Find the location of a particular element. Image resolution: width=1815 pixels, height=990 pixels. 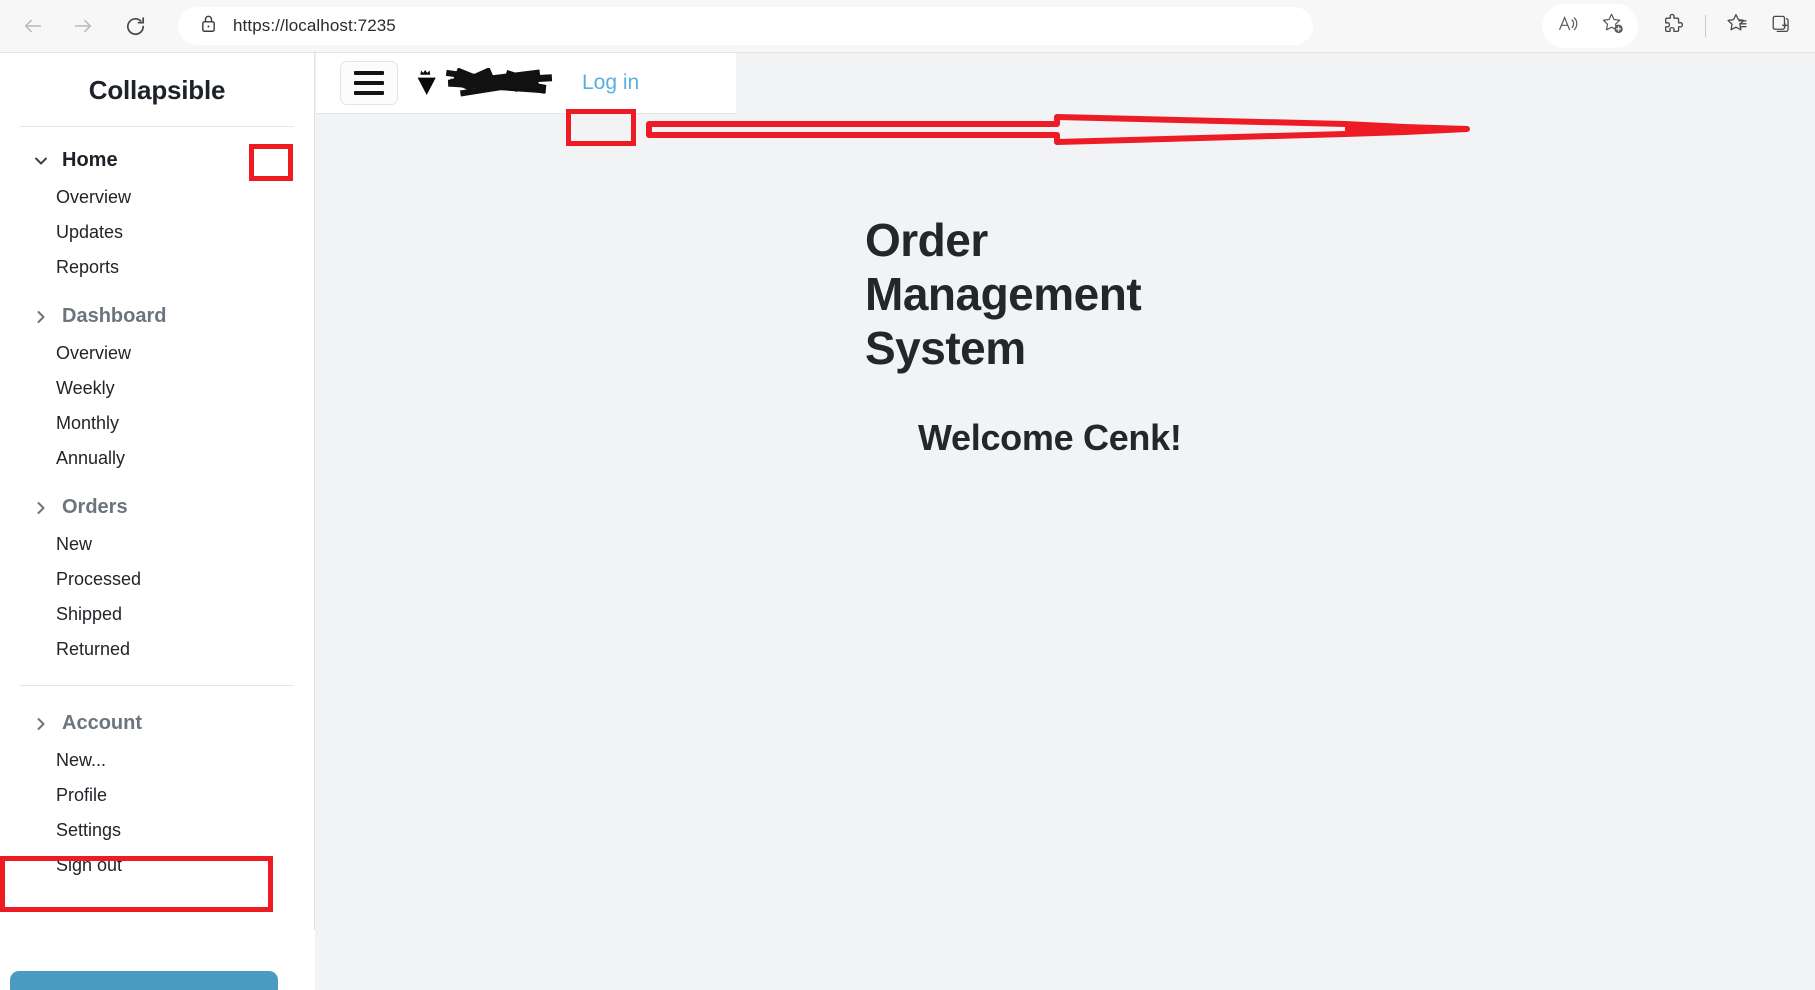

address-bar: https://localhost:7235 is located at coordinates (745, 26).